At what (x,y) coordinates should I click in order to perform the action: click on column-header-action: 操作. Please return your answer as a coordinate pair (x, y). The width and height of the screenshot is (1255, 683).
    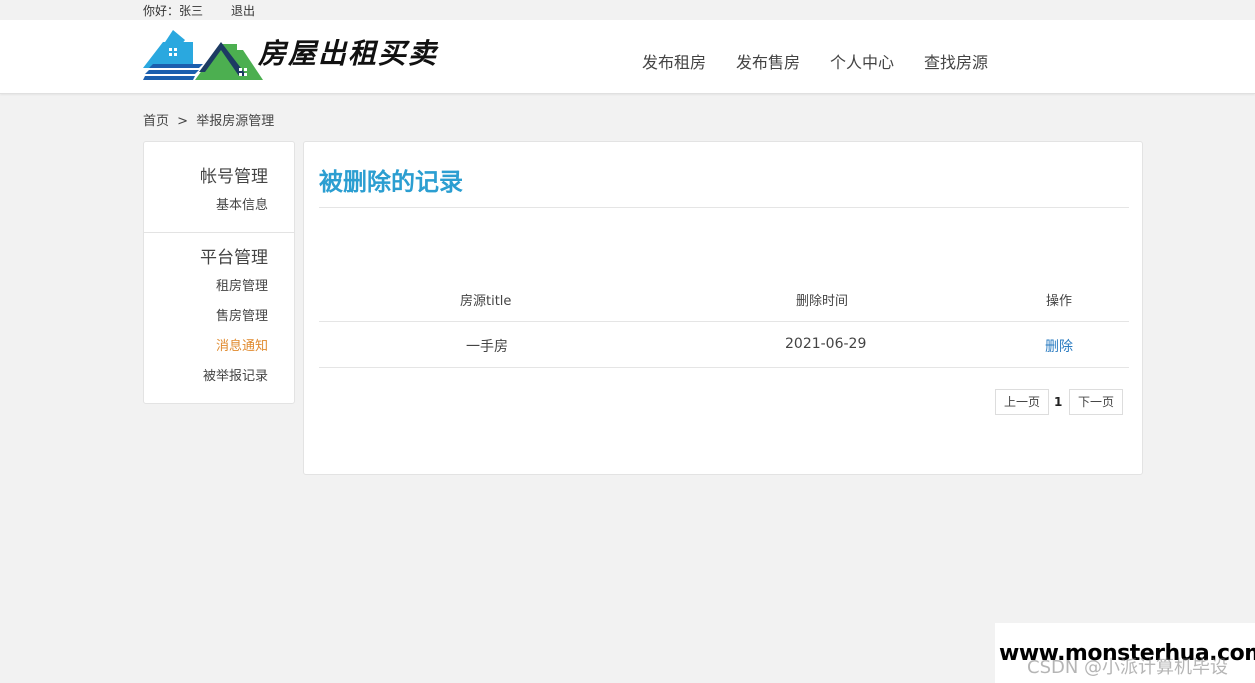
    Looking at the image, I should click on (1059, 301).